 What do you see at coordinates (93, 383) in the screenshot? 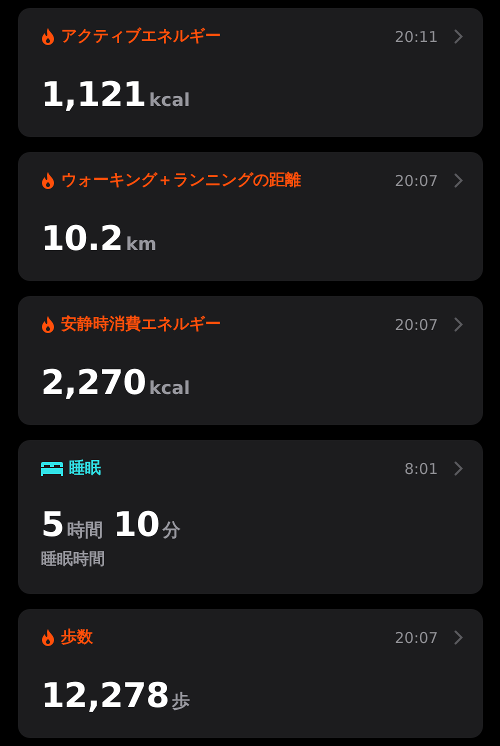
I see `metric-value: 2,270` at bounding box center [93, 383].